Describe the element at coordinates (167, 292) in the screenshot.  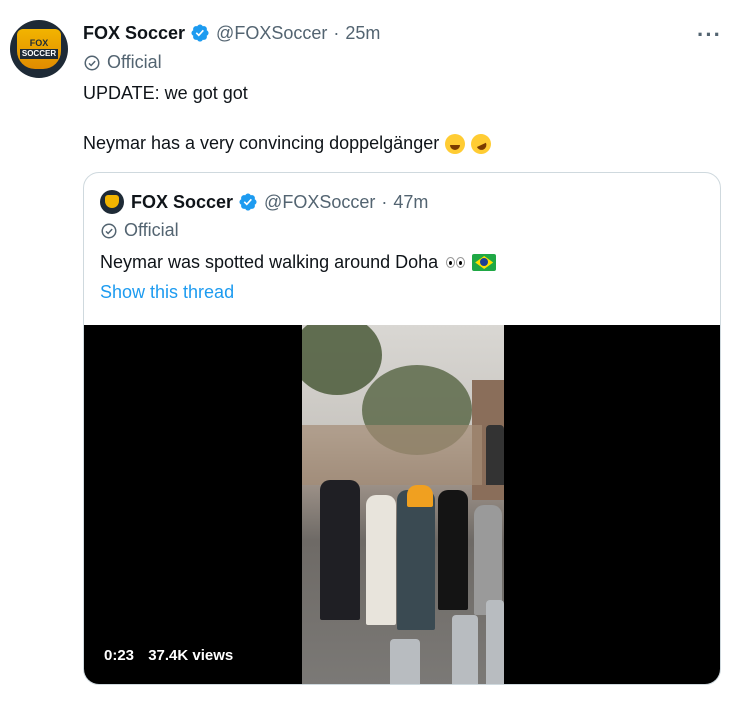
I see `show-thread-link: Show this thread` at that location.